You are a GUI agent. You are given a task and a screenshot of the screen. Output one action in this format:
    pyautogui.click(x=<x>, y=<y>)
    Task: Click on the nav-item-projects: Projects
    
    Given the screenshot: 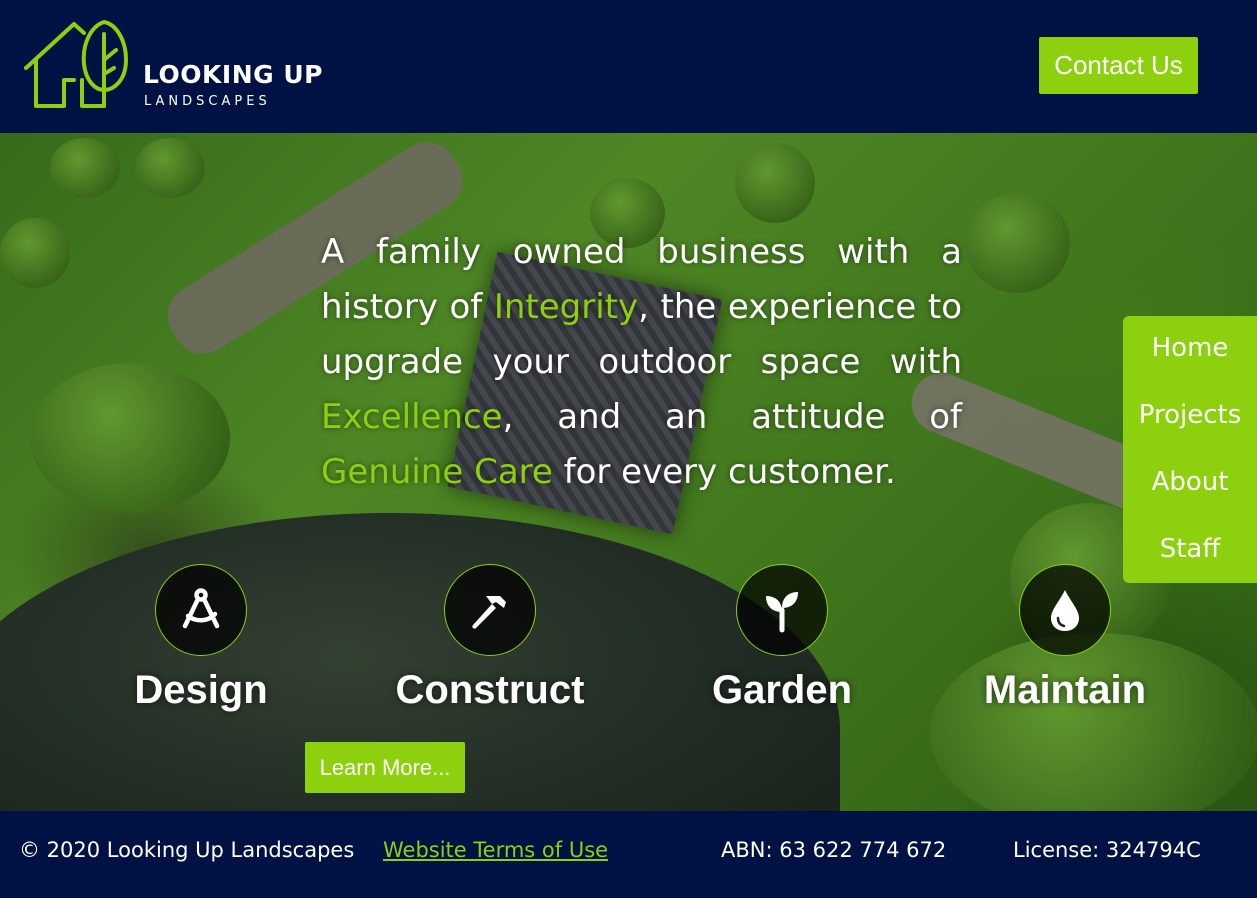 What is the action you would take?
    pyautogui.click(x=1190, y=416)
    